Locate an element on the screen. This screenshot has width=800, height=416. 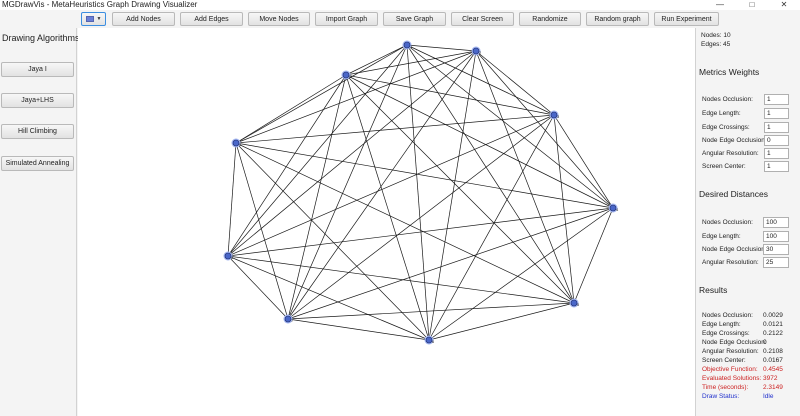
result-label: Angular Resolution: is located at coordinates (730, 351).